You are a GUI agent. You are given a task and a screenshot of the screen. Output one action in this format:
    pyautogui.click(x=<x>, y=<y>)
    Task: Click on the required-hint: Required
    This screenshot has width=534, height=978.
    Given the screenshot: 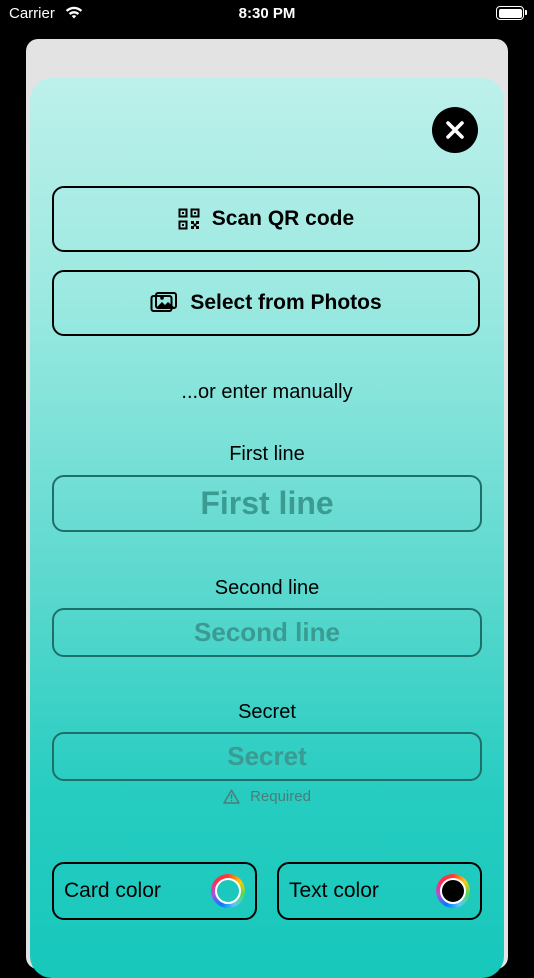 What is the action you would take?
    pyautogui.click(x=267, y=796)
    